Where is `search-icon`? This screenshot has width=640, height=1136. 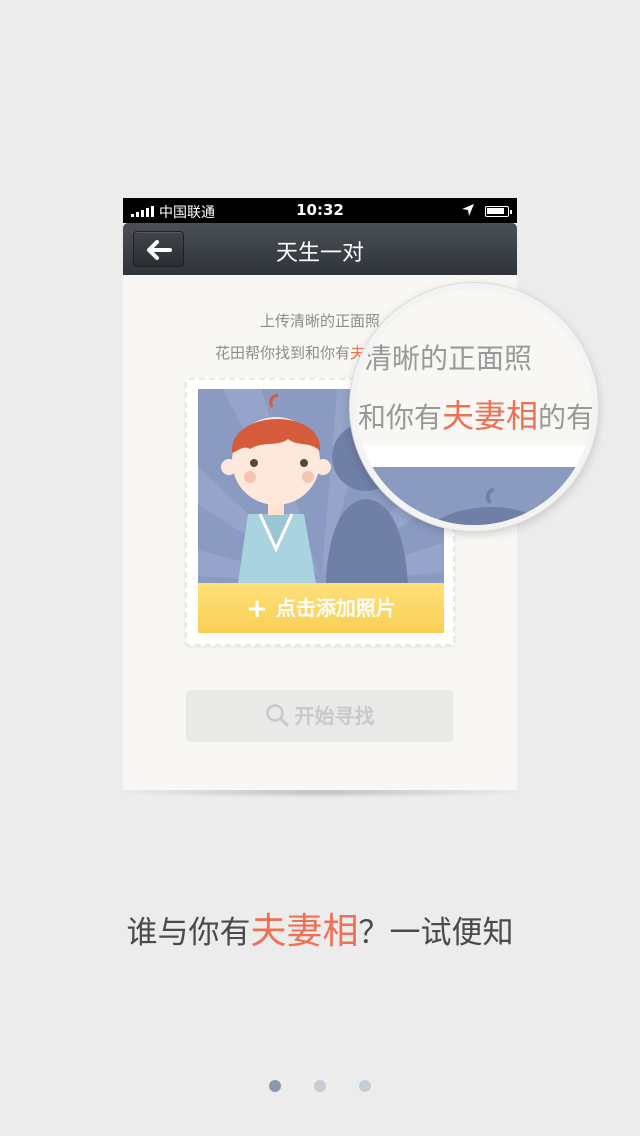
search-icon is located at coordinates (276, 715).